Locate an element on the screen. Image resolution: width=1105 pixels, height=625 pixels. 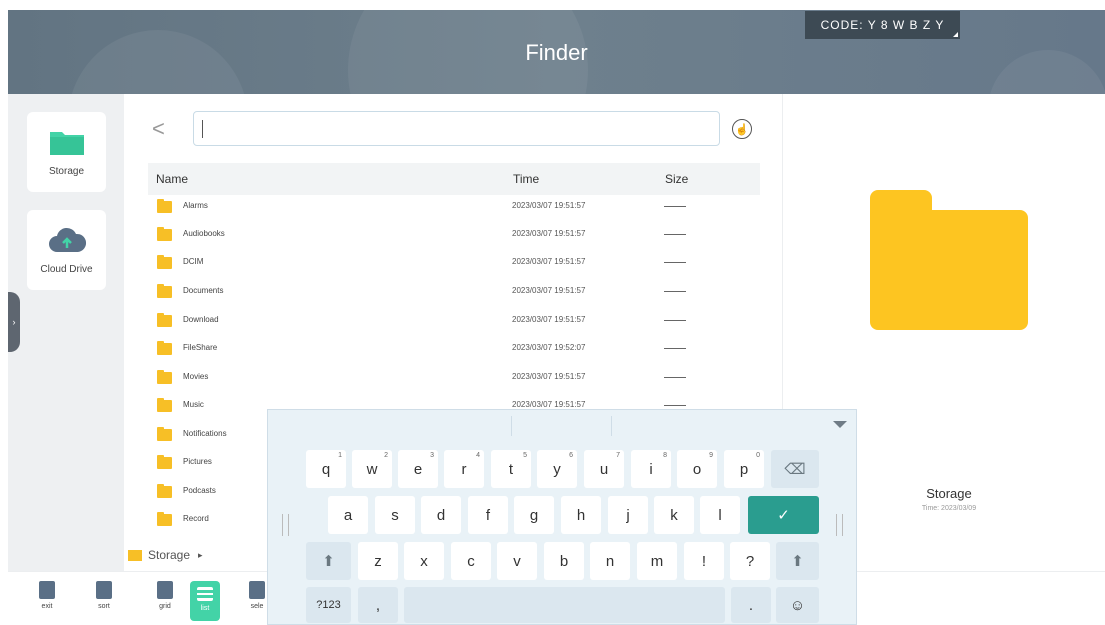
key-hint: 1 is located at coordinates (340, 455).